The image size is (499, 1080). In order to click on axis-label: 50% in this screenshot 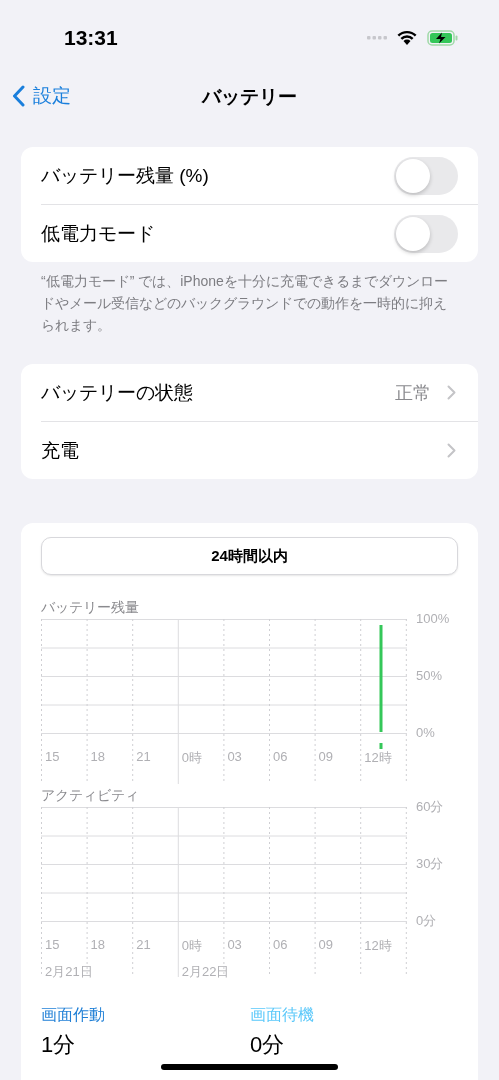, I will do `click(430, 676)`.